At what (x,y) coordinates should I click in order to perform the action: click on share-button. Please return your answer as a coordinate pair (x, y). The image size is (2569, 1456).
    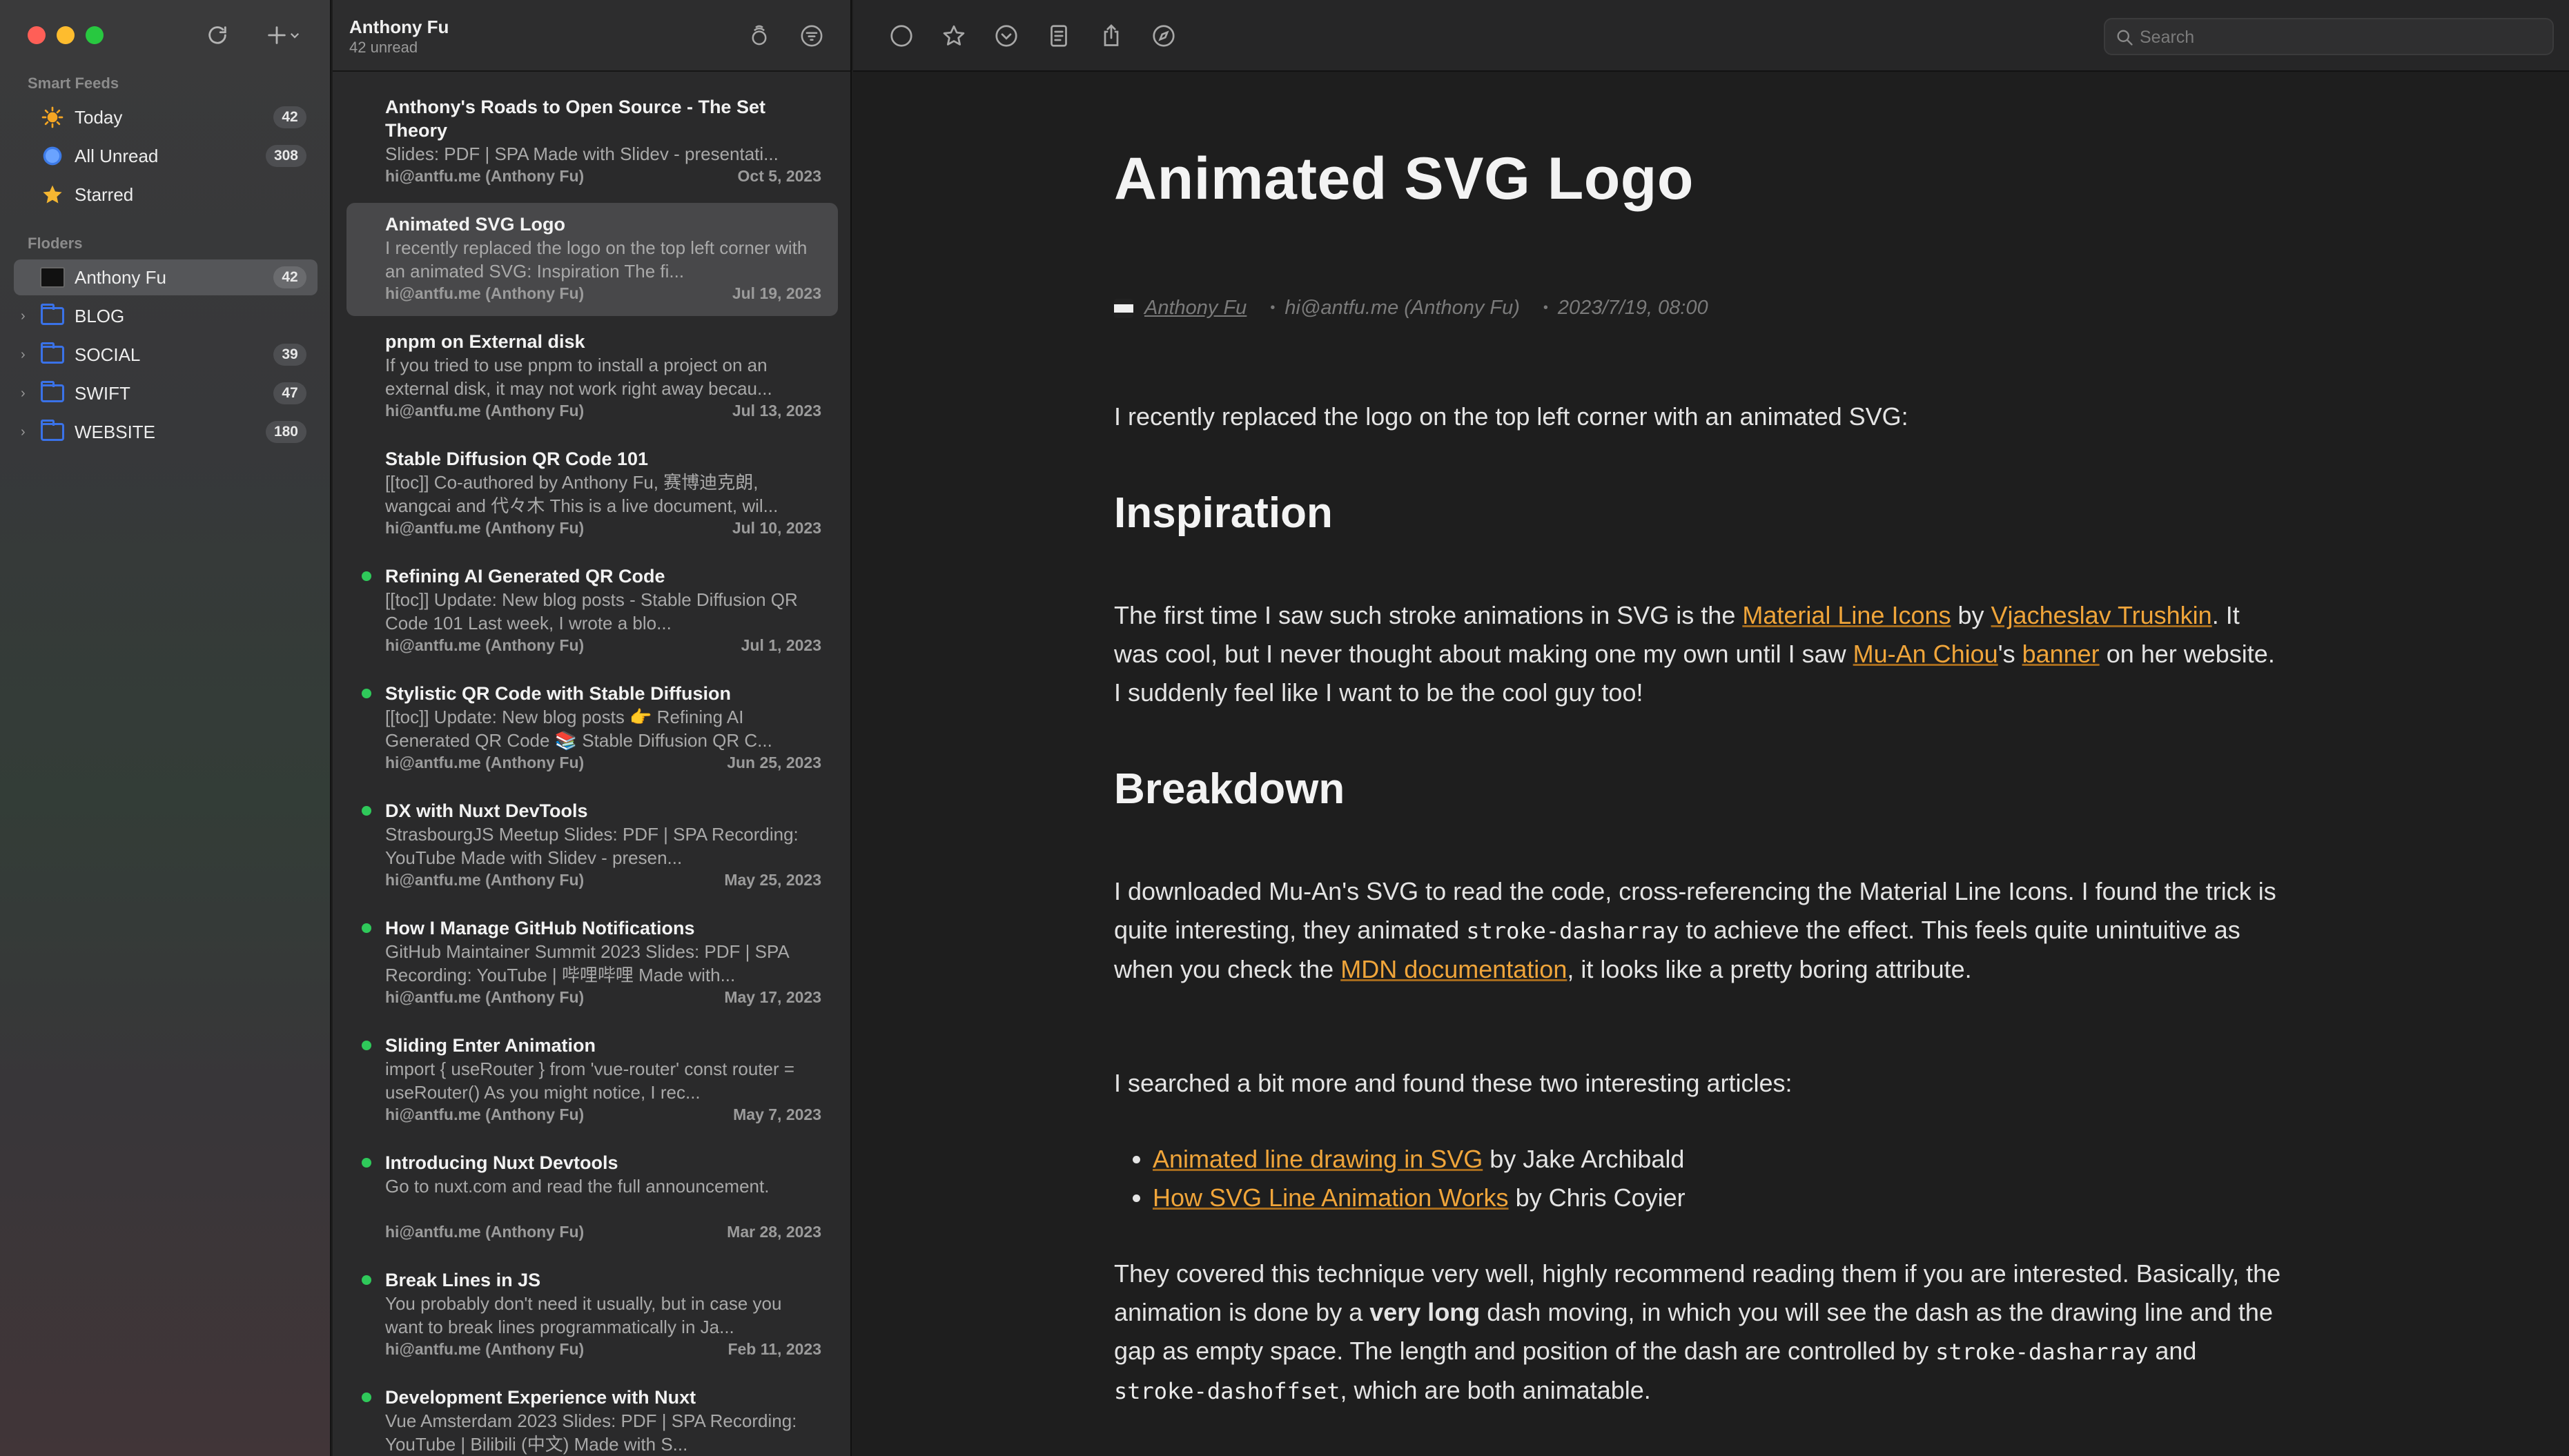
    Looking at the image, I should click on (1111, 35).